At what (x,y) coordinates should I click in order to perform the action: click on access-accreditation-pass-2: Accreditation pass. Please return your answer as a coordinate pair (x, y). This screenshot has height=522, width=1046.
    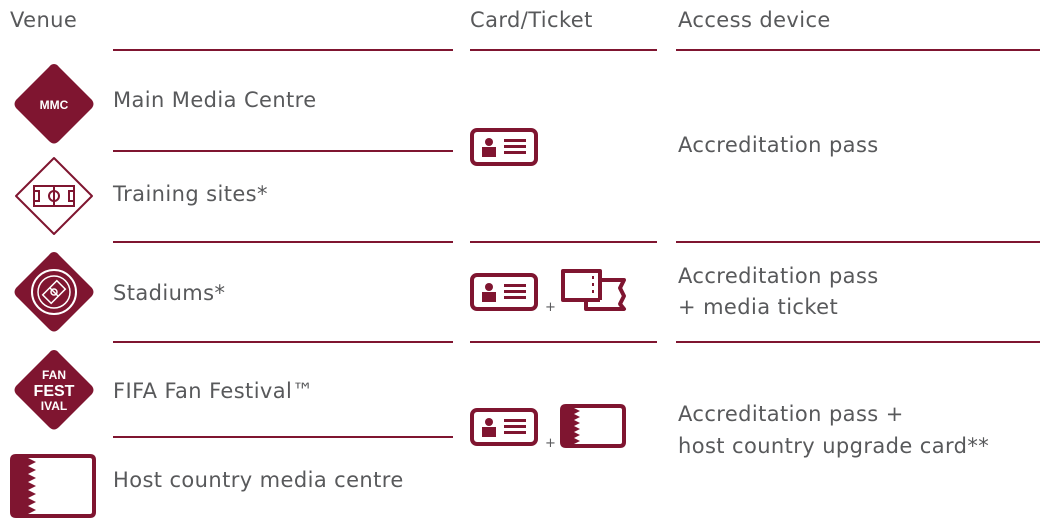
    Looking at the image, I should click on (778, 276).